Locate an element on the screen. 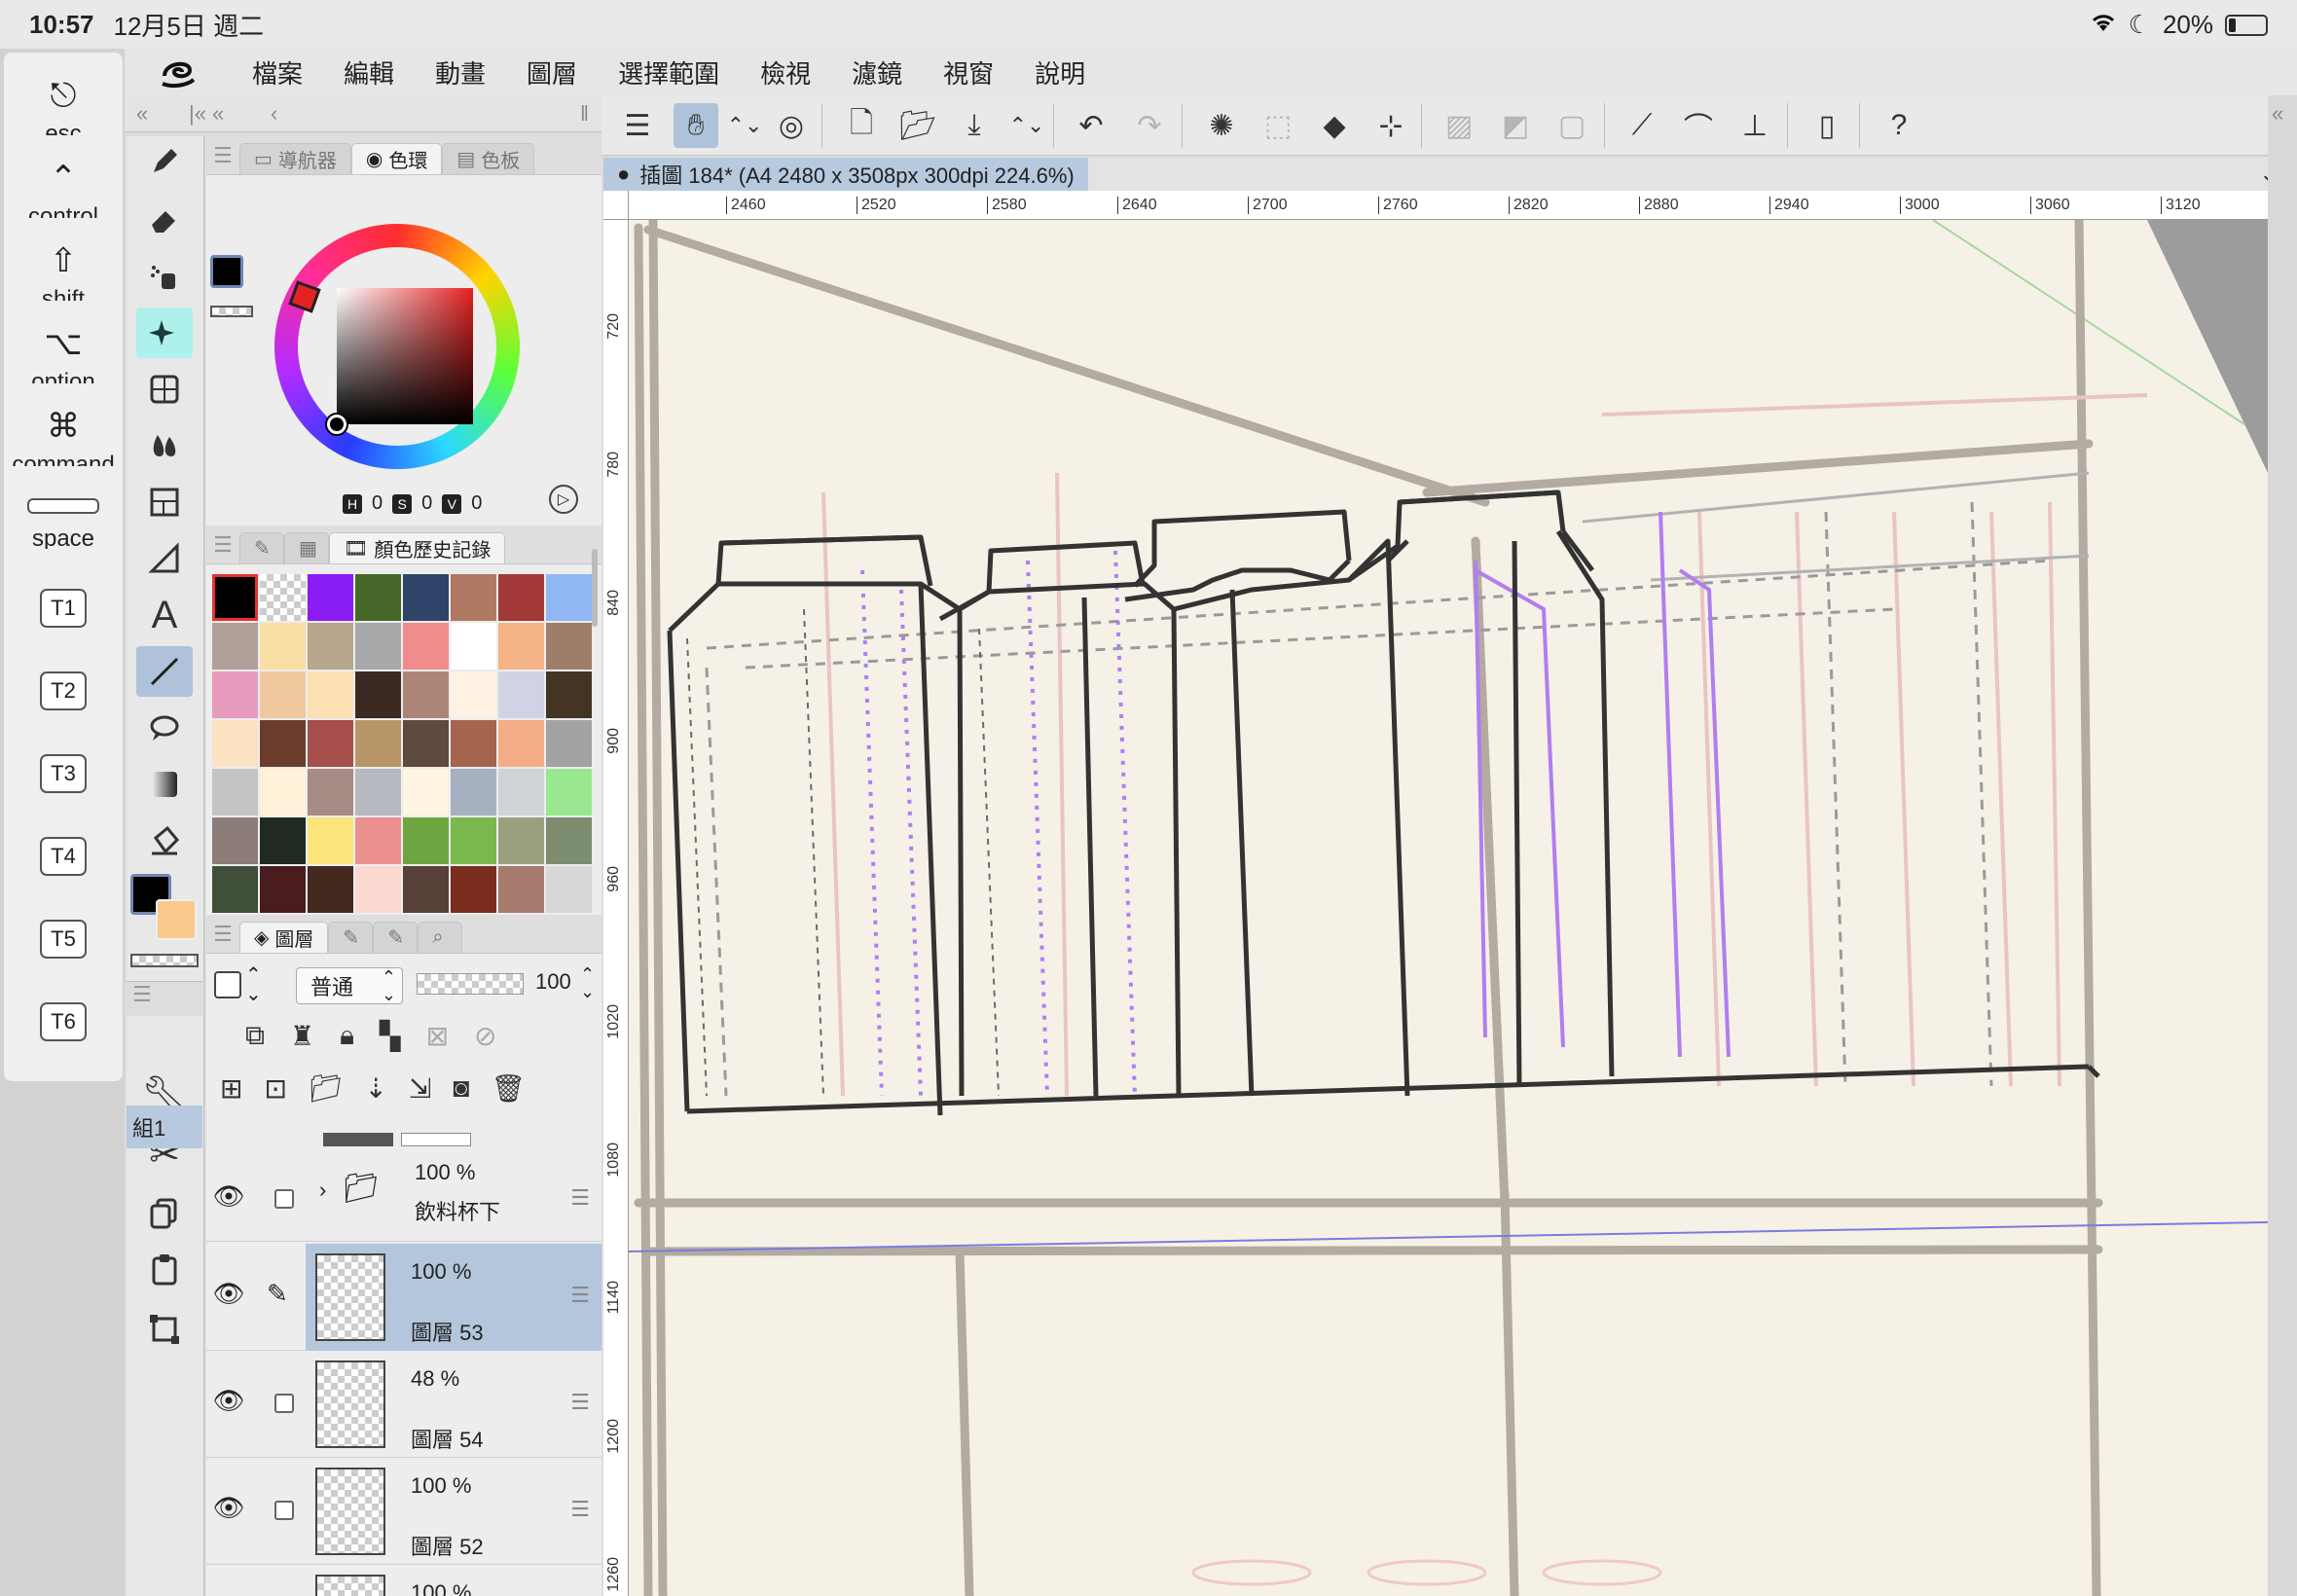  gradient-tool-icon is located at coordinates (164, 784).